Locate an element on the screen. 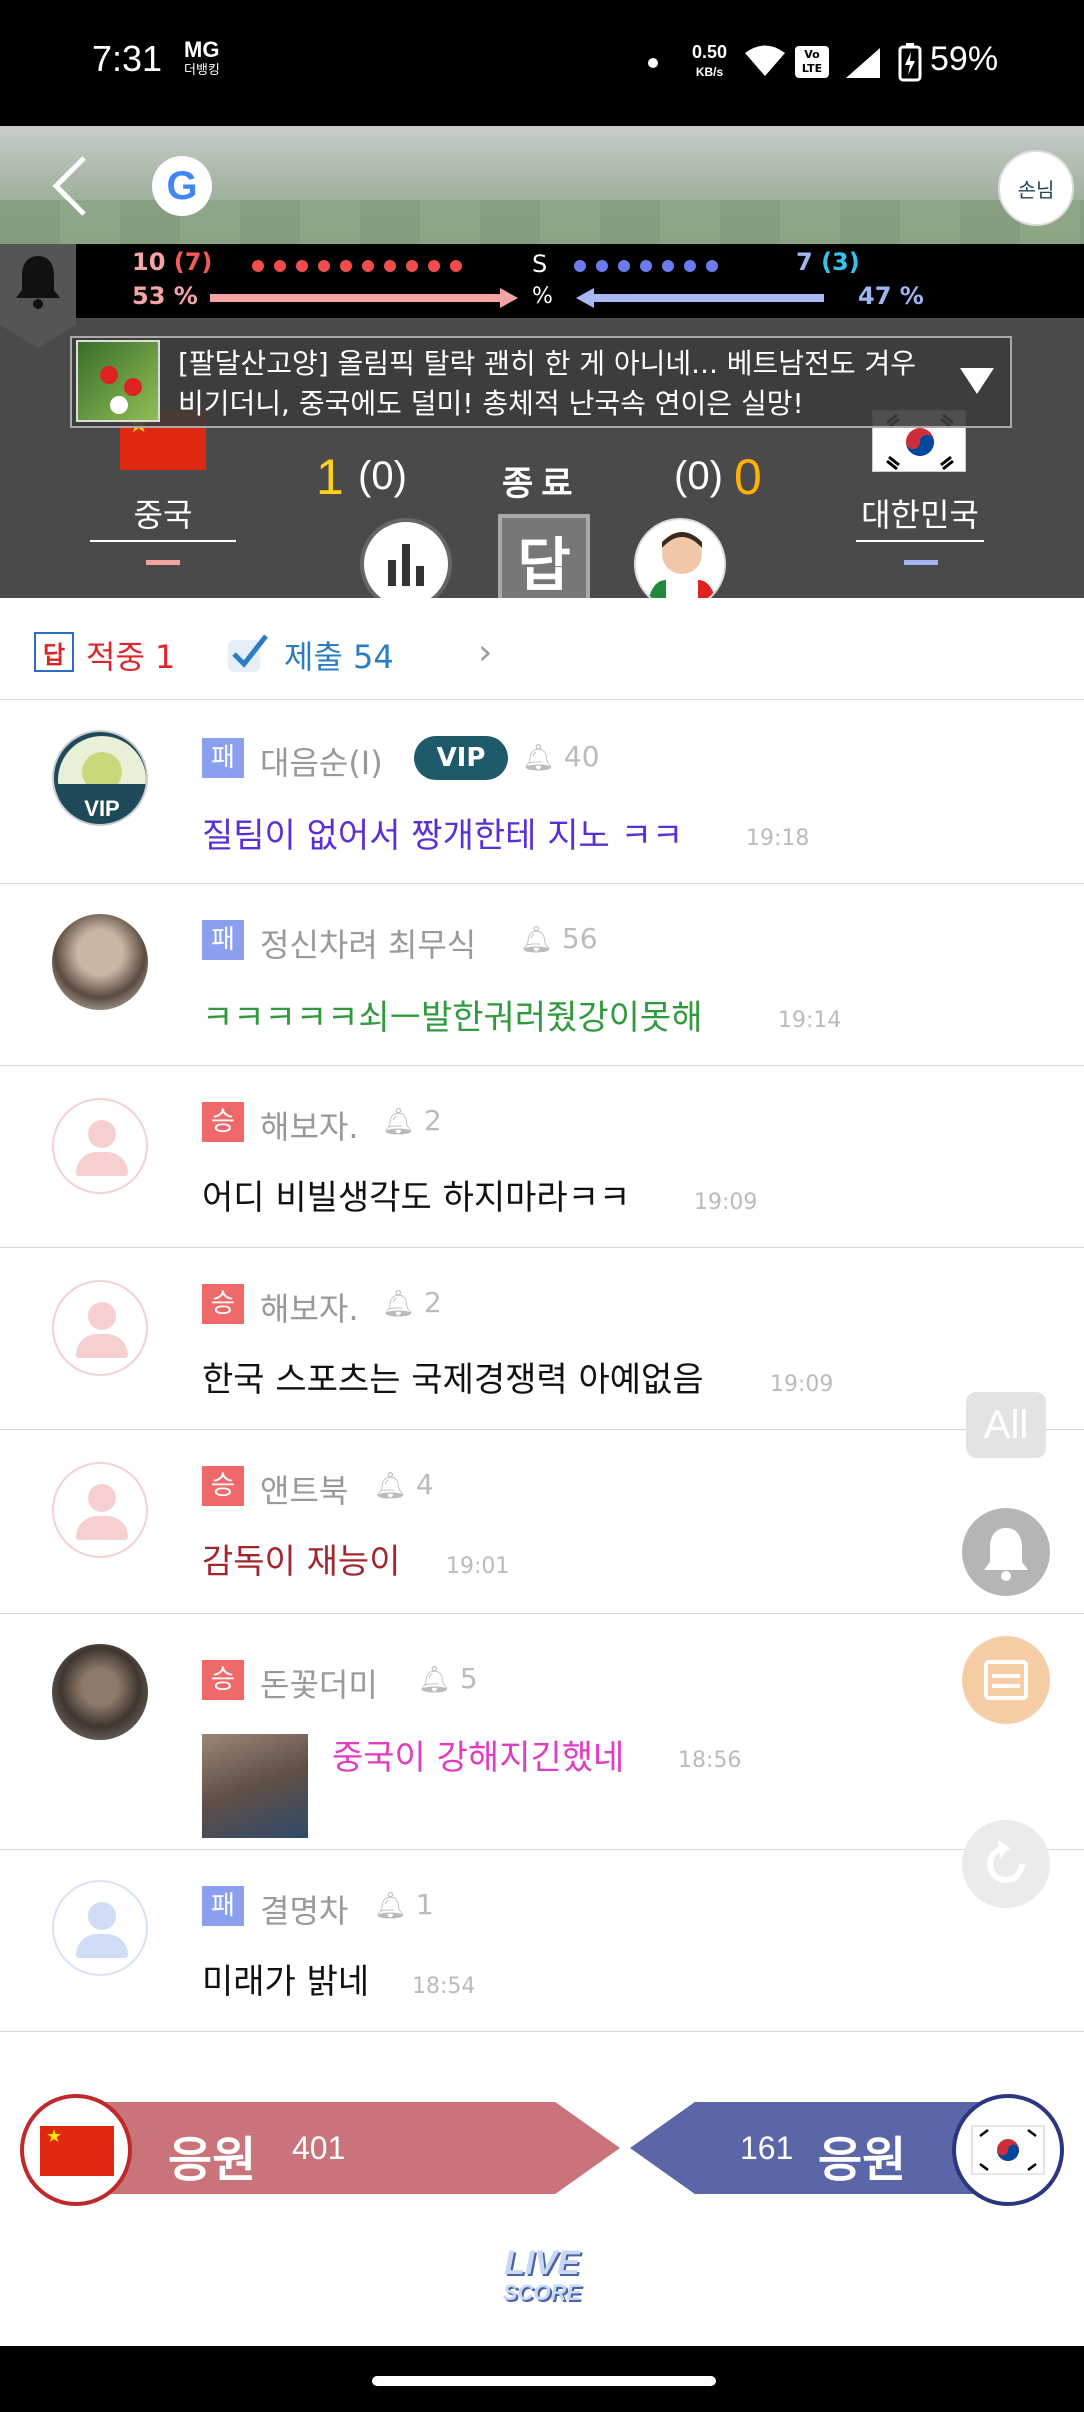 This screenshot has width=1084, height=2412. prediction-tabs: 답 적중 1 제출 54 › is located at coordinates (542, 649).